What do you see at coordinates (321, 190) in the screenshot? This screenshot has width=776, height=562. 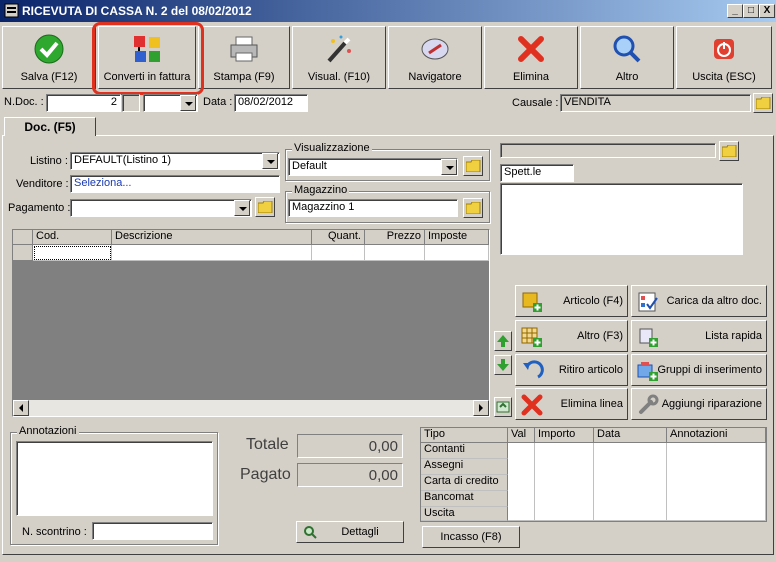 I see `magazzino-title: Magazzino` at bounding box center [321, 190].